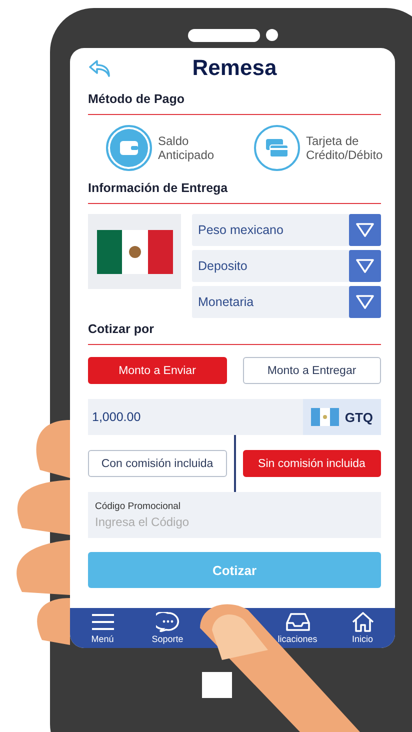 The image size is (412, 732). Describe the element at coordinates (102, 622) in the screenshot. I see `menu-icon` at that location.